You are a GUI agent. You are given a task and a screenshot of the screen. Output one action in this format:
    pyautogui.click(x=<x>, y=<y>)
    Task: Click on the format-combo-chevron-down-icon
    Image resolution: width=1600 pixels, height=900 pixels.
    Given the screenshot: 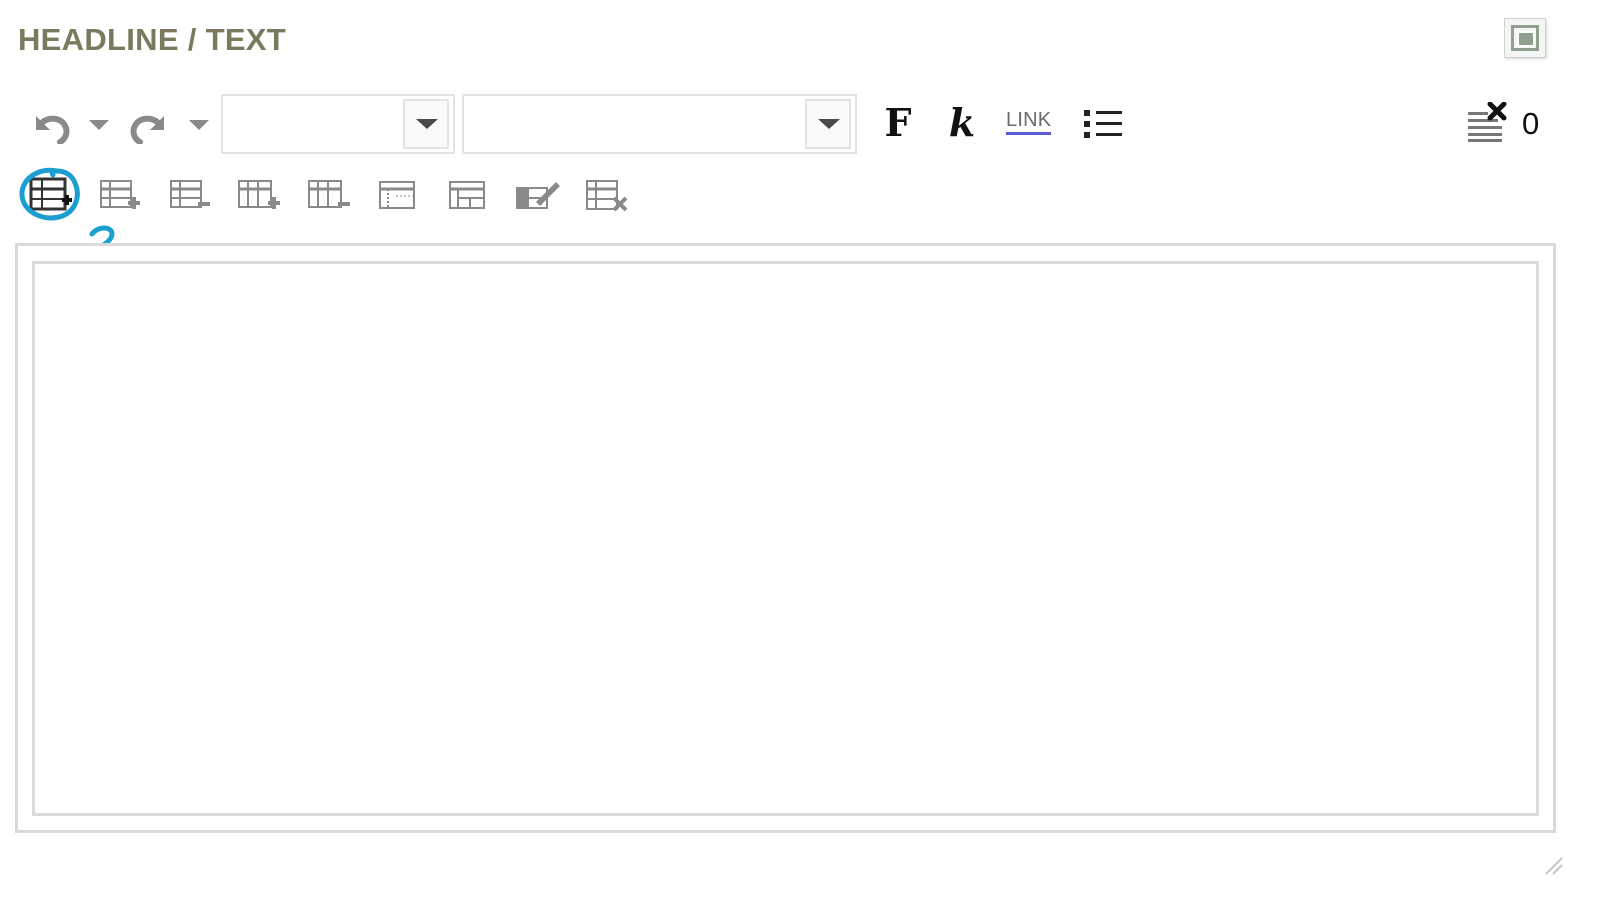 What is the action you would take?
    pyautogui.click(x=426, y=124)
    